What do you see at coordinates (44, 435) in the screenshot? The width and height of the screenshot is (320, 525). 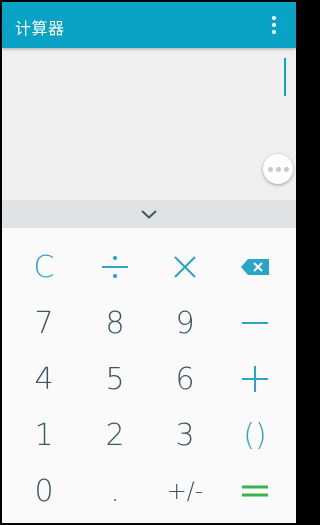 I see `digit-1-button: 1` at bounding box center [44, 435].